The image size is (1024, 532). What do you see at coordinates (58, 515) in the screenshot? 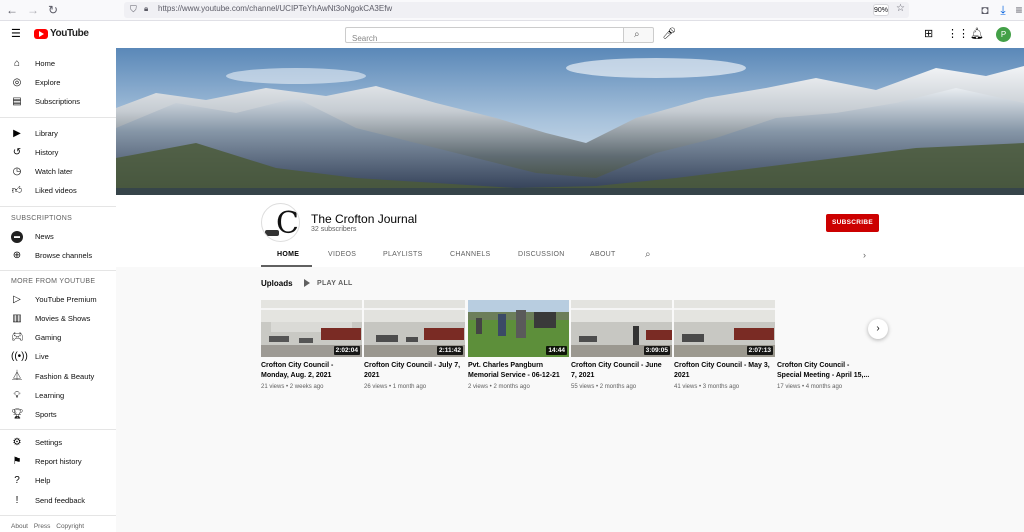
I see `divider` at bounding box center [58, 515].